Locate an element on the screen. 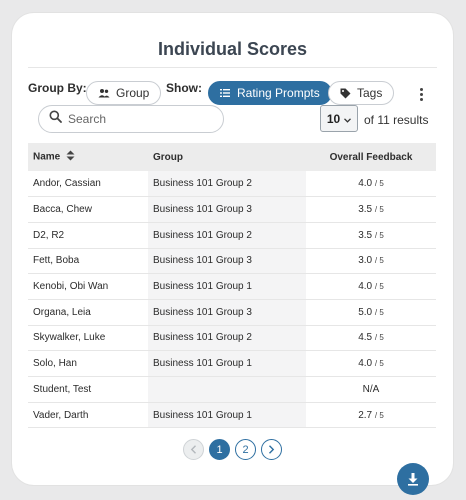 The image size is (466, 500). rating-prompts-button: Rating Prompts is located at coordinates (270, 93).